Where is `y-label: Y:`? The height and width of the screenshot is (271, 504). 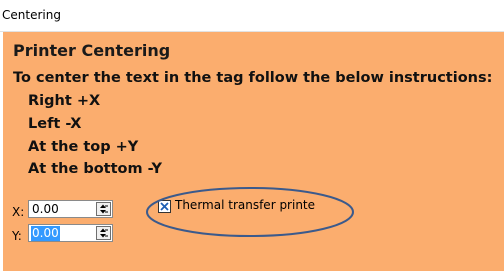
y-label: Y: is located at coordinates (17, 236).